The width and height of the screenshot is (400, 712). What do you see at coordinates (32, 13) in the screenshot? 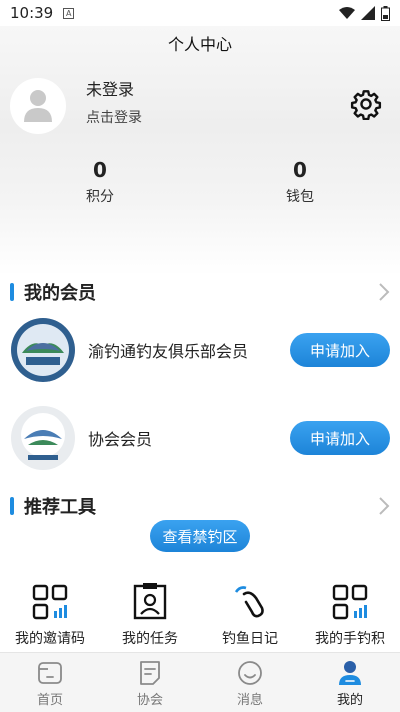
I see `status-time: 10:39` at bounding box center [32, 13].